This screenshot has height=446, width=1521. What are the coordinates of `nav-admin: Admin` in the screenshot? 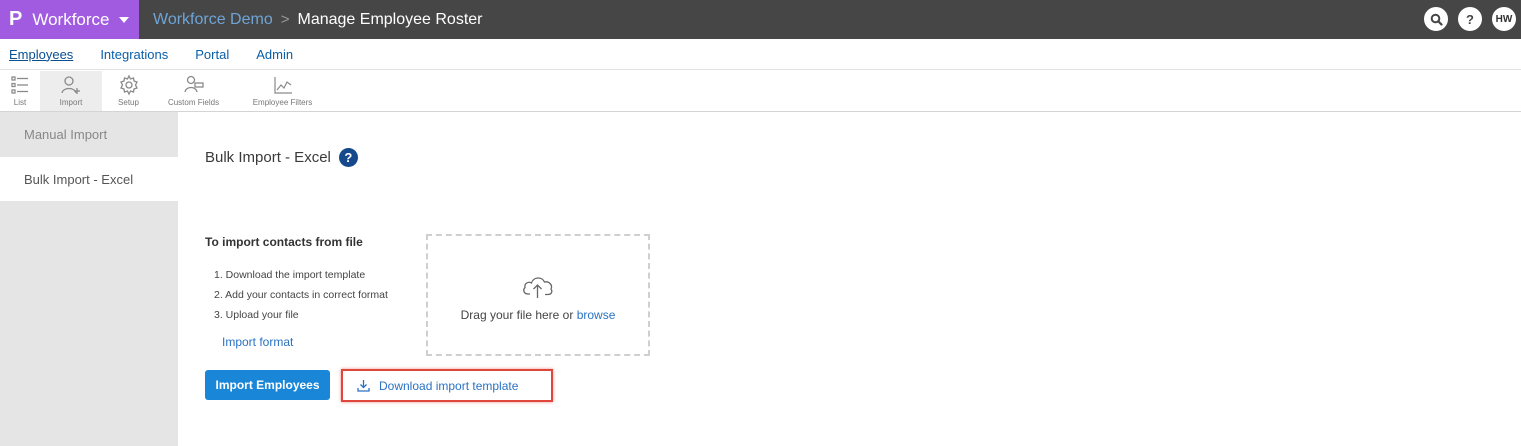 It's located at (274, 54).